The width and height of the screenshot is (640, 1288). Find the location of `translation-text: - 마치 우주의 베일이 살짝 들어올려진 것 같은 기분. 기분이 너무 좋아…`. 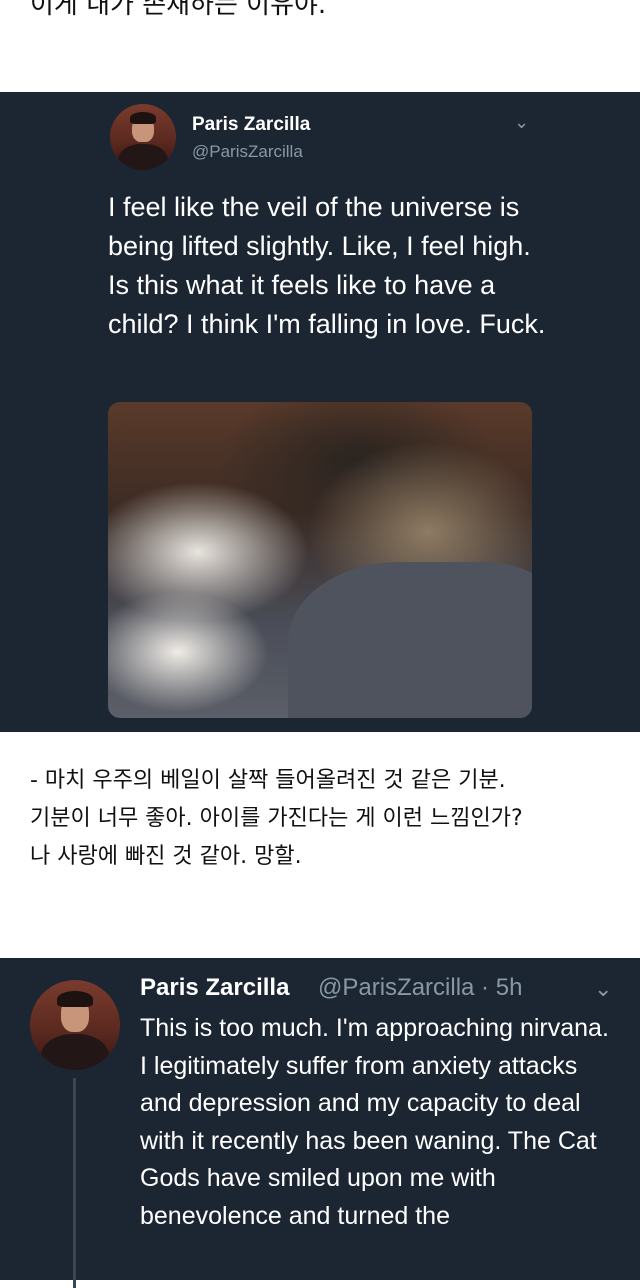

translation-text: - 마치 우주의 베일이 살짝 들어올려진 것 같은 기분. 기분이 너무 좋아… is located at coordinates (330, 819).